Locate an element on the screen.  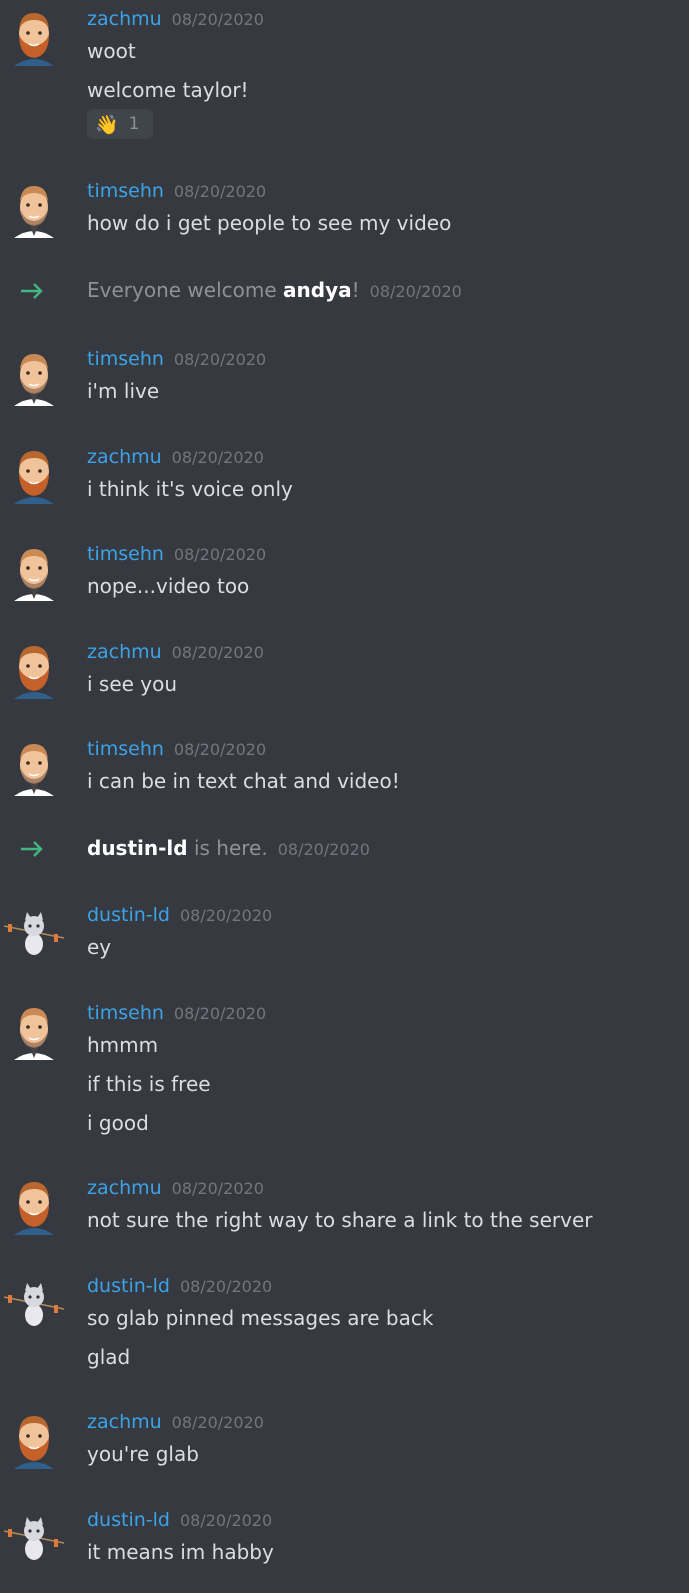
reaction-button: 👋 1 is located at coordinates (120, 124).